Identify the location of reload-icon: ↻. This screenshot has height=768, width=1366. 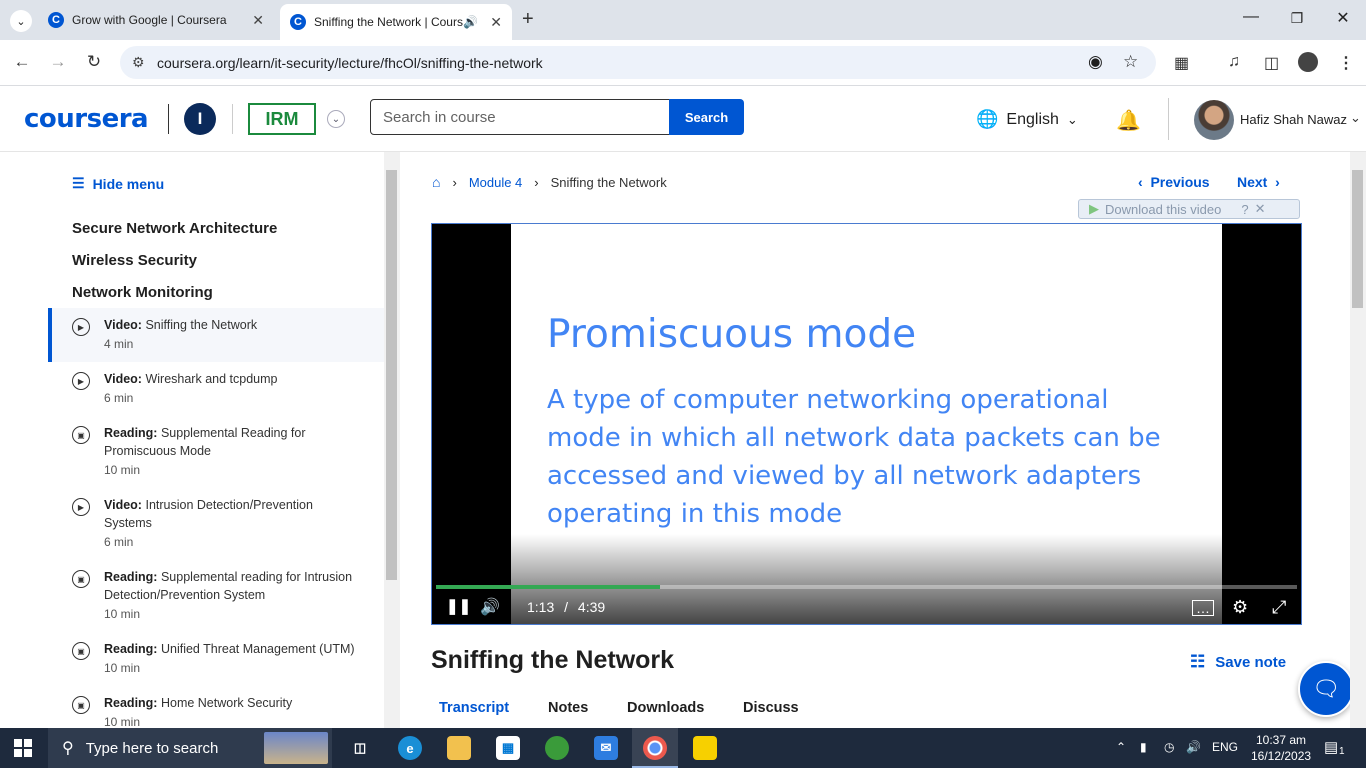
(94, 62).